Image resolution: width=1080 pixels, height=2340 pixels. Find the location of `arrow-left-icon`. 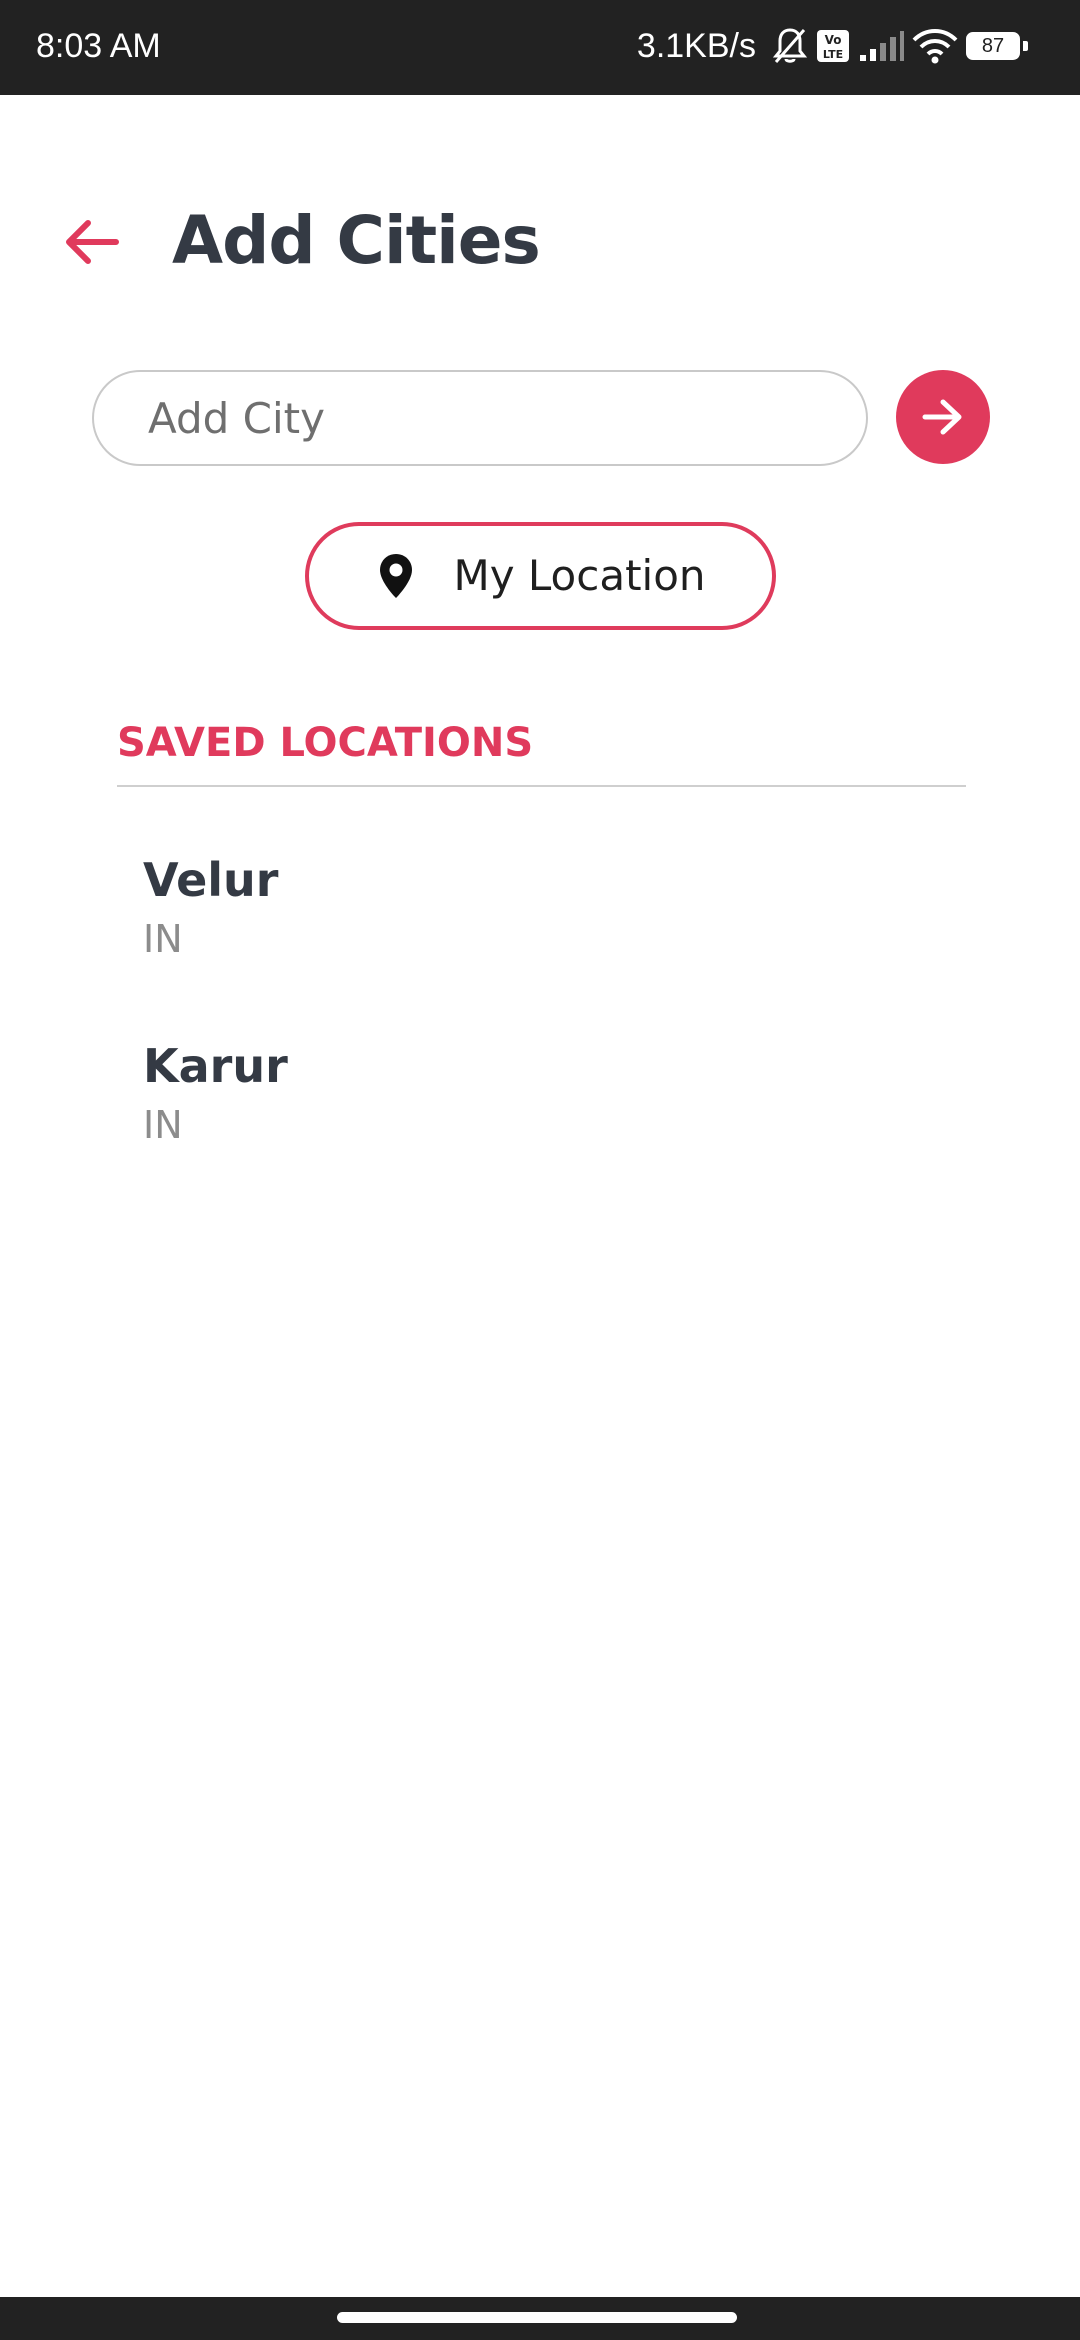

arrow-left-icon is located at coordinates (92, 242).